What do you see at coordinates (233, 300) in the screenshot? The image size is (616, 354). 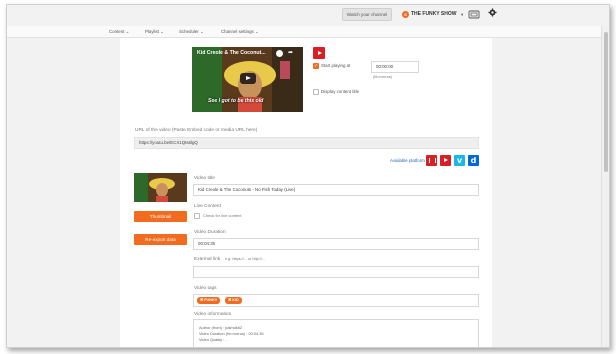 I see `tag-chip: ✖ KID` at bounding box center [233, 300].